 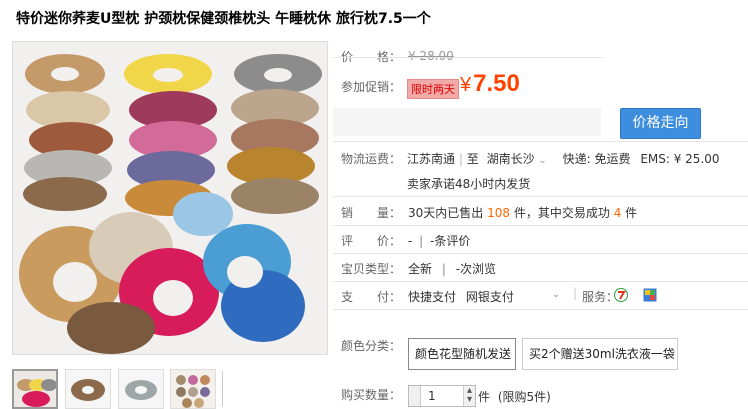 I want to click on quantity-limit: 件 (限购5件), so click(x=514, y=396).